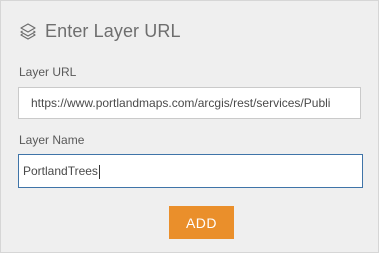  I want to click on add-button: ADD, so click(201, 222).